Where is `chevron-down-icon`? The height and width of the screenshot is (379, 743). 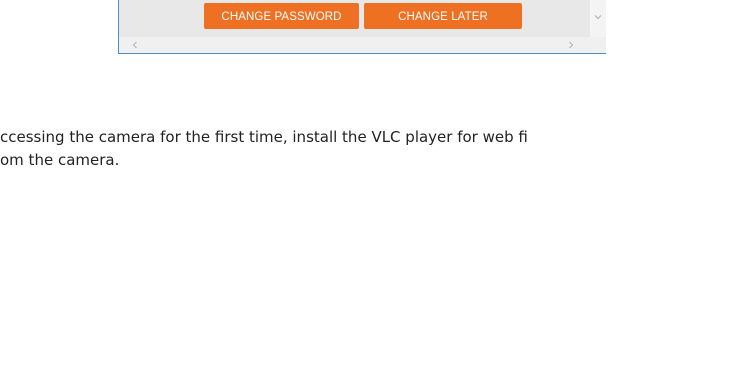 chevron-down-icon is located at coordinates (598, 17).